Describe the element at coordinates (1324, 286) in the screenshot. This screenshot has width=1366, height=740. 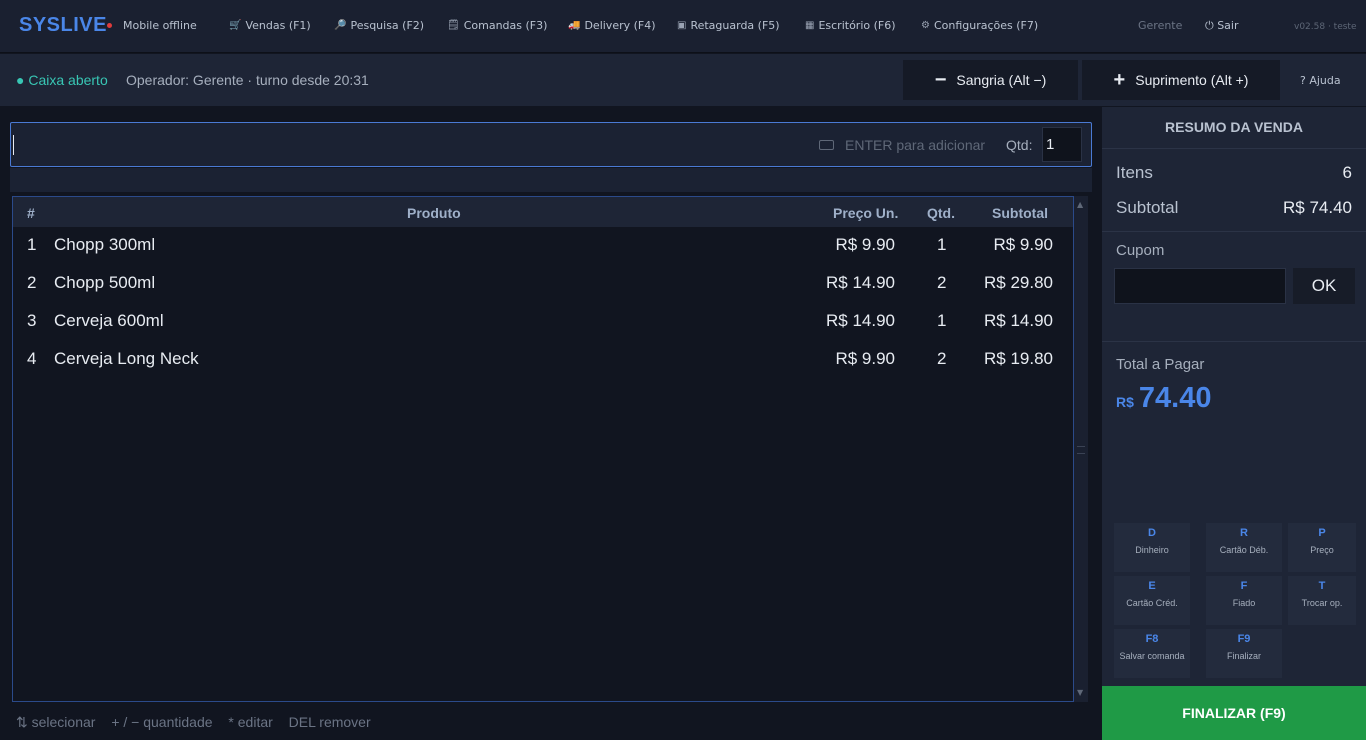
I see `coupon-ok-button: OK` at that location.